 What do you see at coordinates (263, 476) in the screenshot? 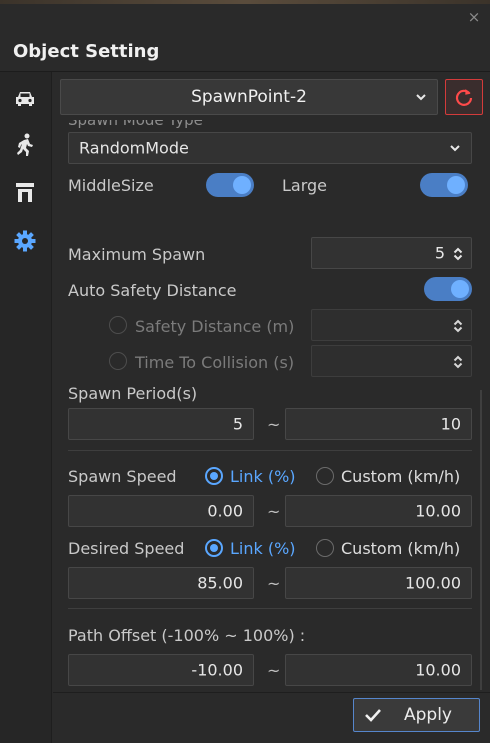
I see `spawn-speed-link-label: Link (%)` at bounding box center [263, 476].